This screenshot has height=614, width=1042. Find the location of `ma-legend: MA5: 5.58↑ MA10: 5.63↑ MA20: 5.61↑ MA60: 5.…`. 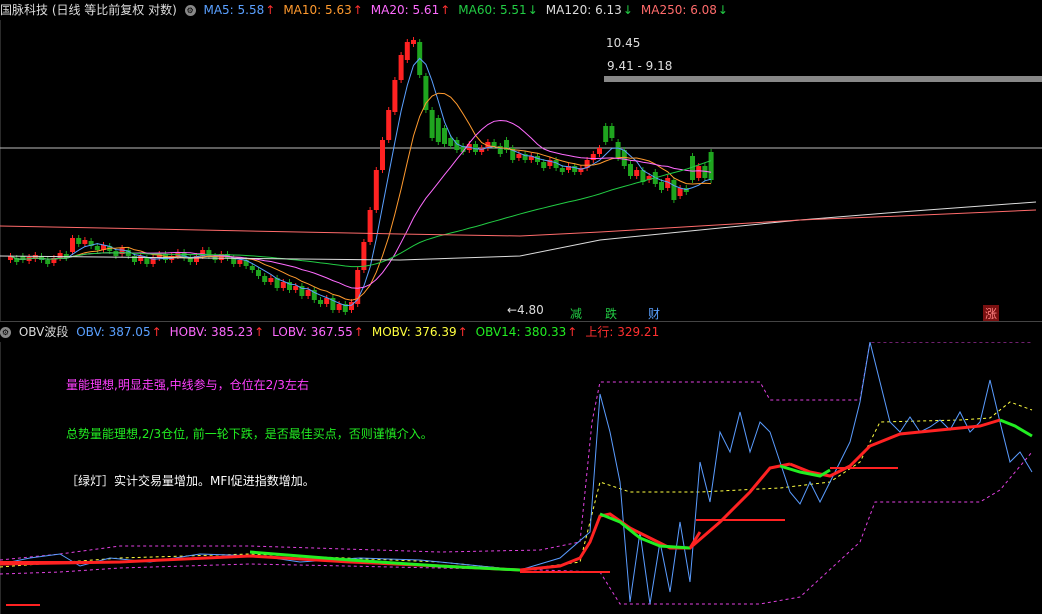

ma-legend: MA5: 5.58↑ MA10: 5.63↑ MA20: 5.61↑ MA60: 5.… is located at coordinates (469, 10).